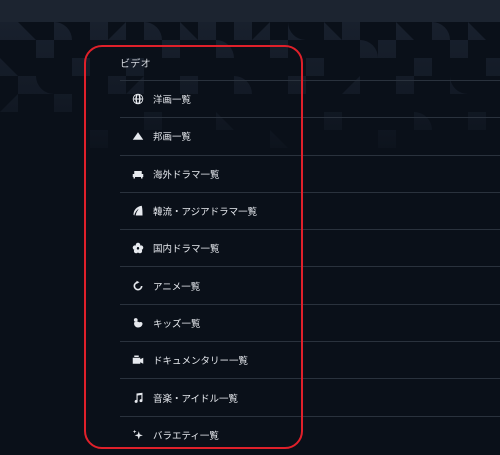  Describe the element at coordinates (172, 101) in the screenshot. I see `menu-item-label: 洋画一覧` at that location.